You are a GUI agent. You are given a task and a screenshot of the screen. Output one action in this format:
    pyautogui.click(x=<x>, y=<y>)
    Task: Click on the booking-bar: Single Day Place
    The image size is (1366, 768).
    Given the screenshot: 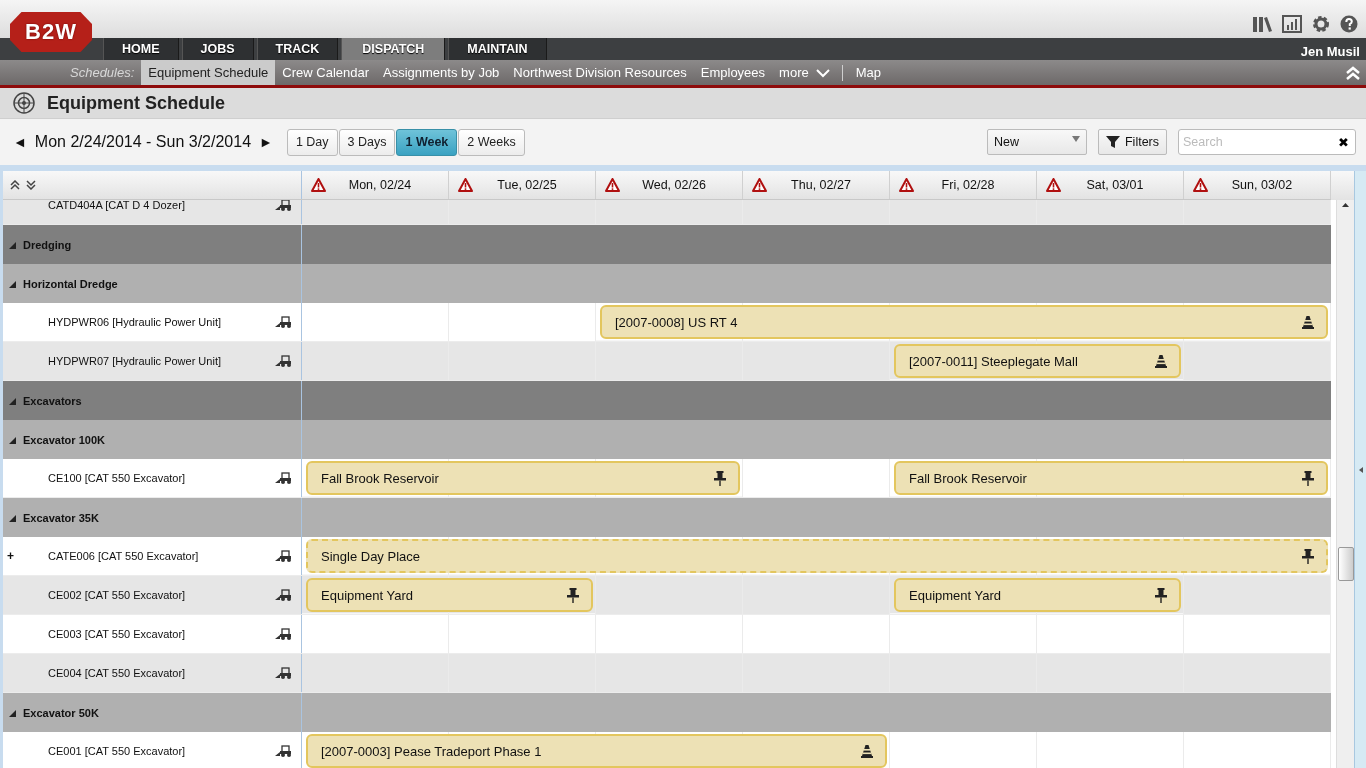 What is the action you would take?
    pyautogui.click(x=817, y=556)
    